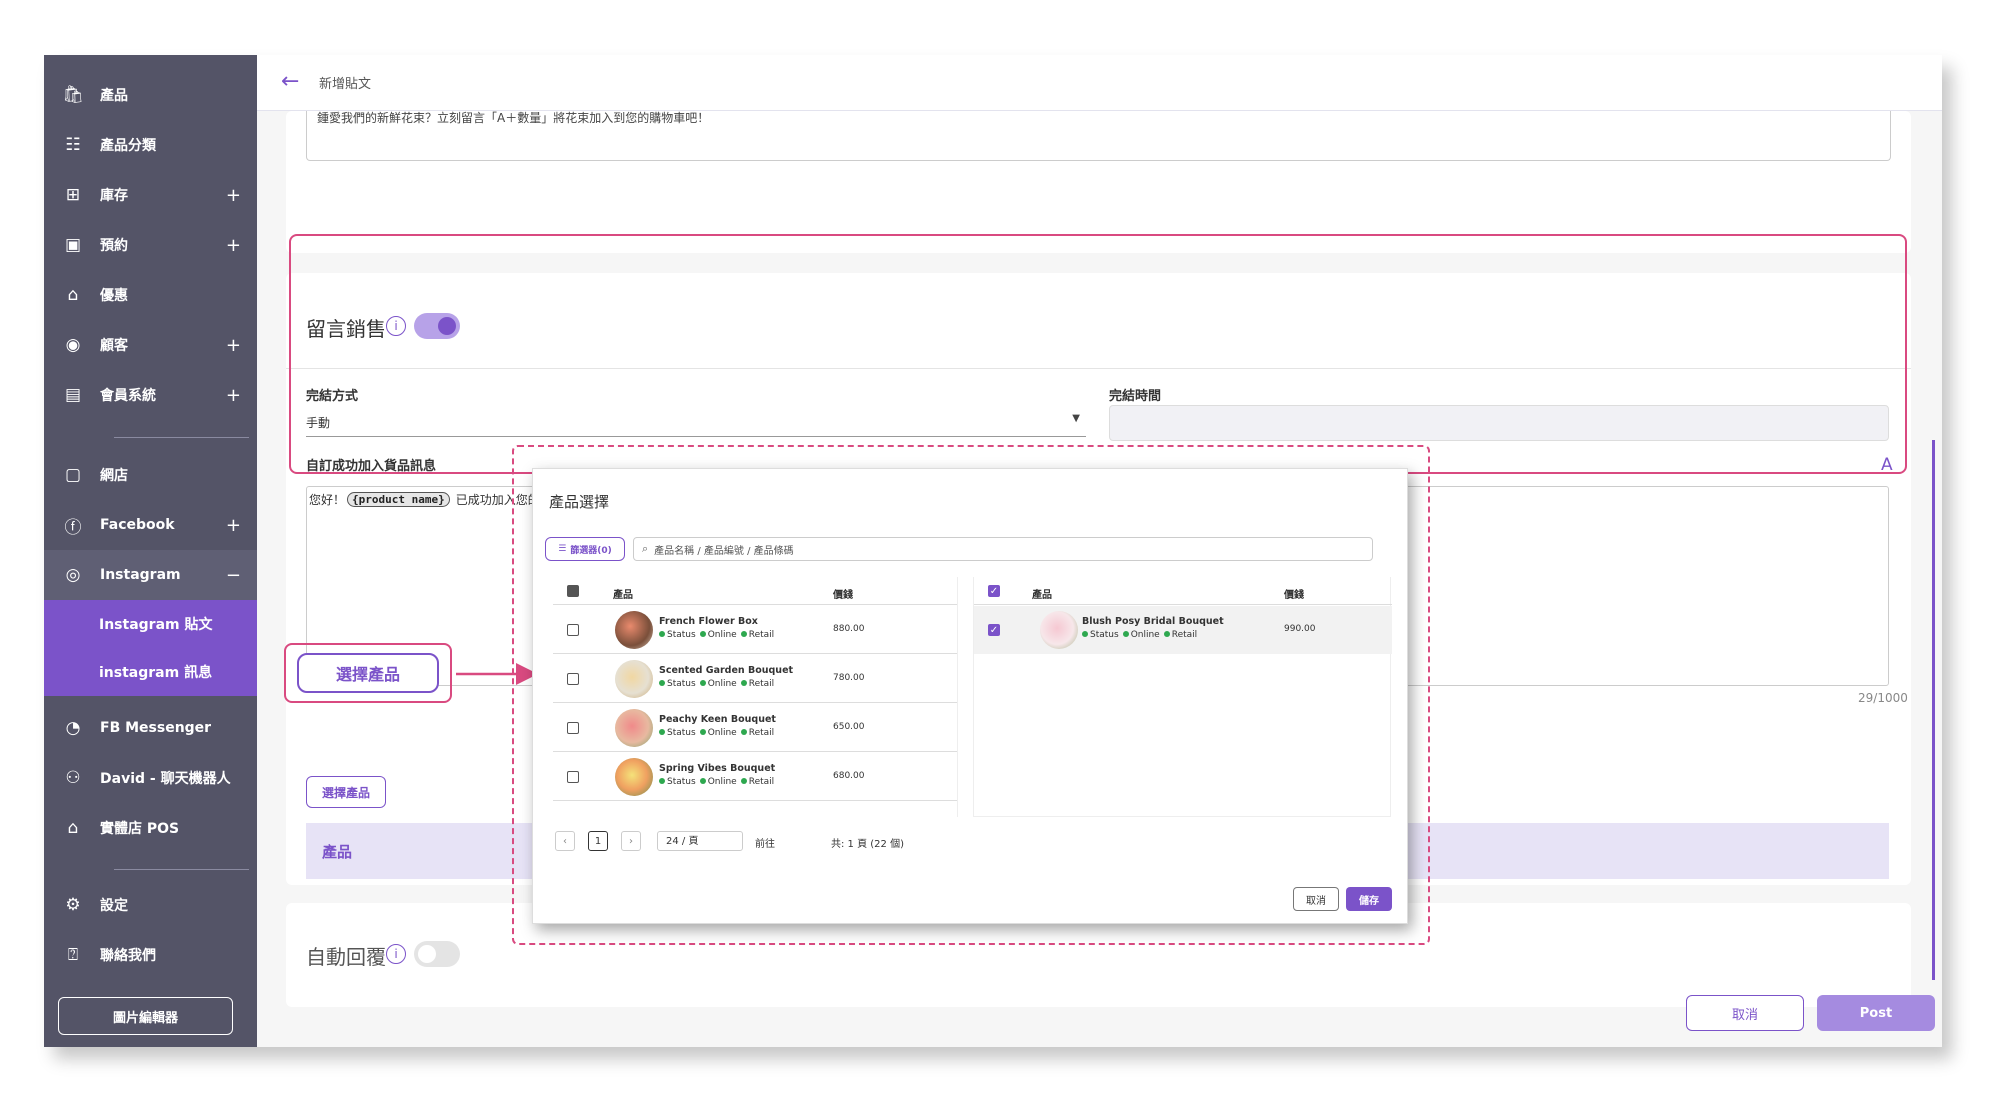 The height and width of the screenshot is (1114, 1999). I want to click on image-editor-button: 圖片編輯器, so click(145, 1016).